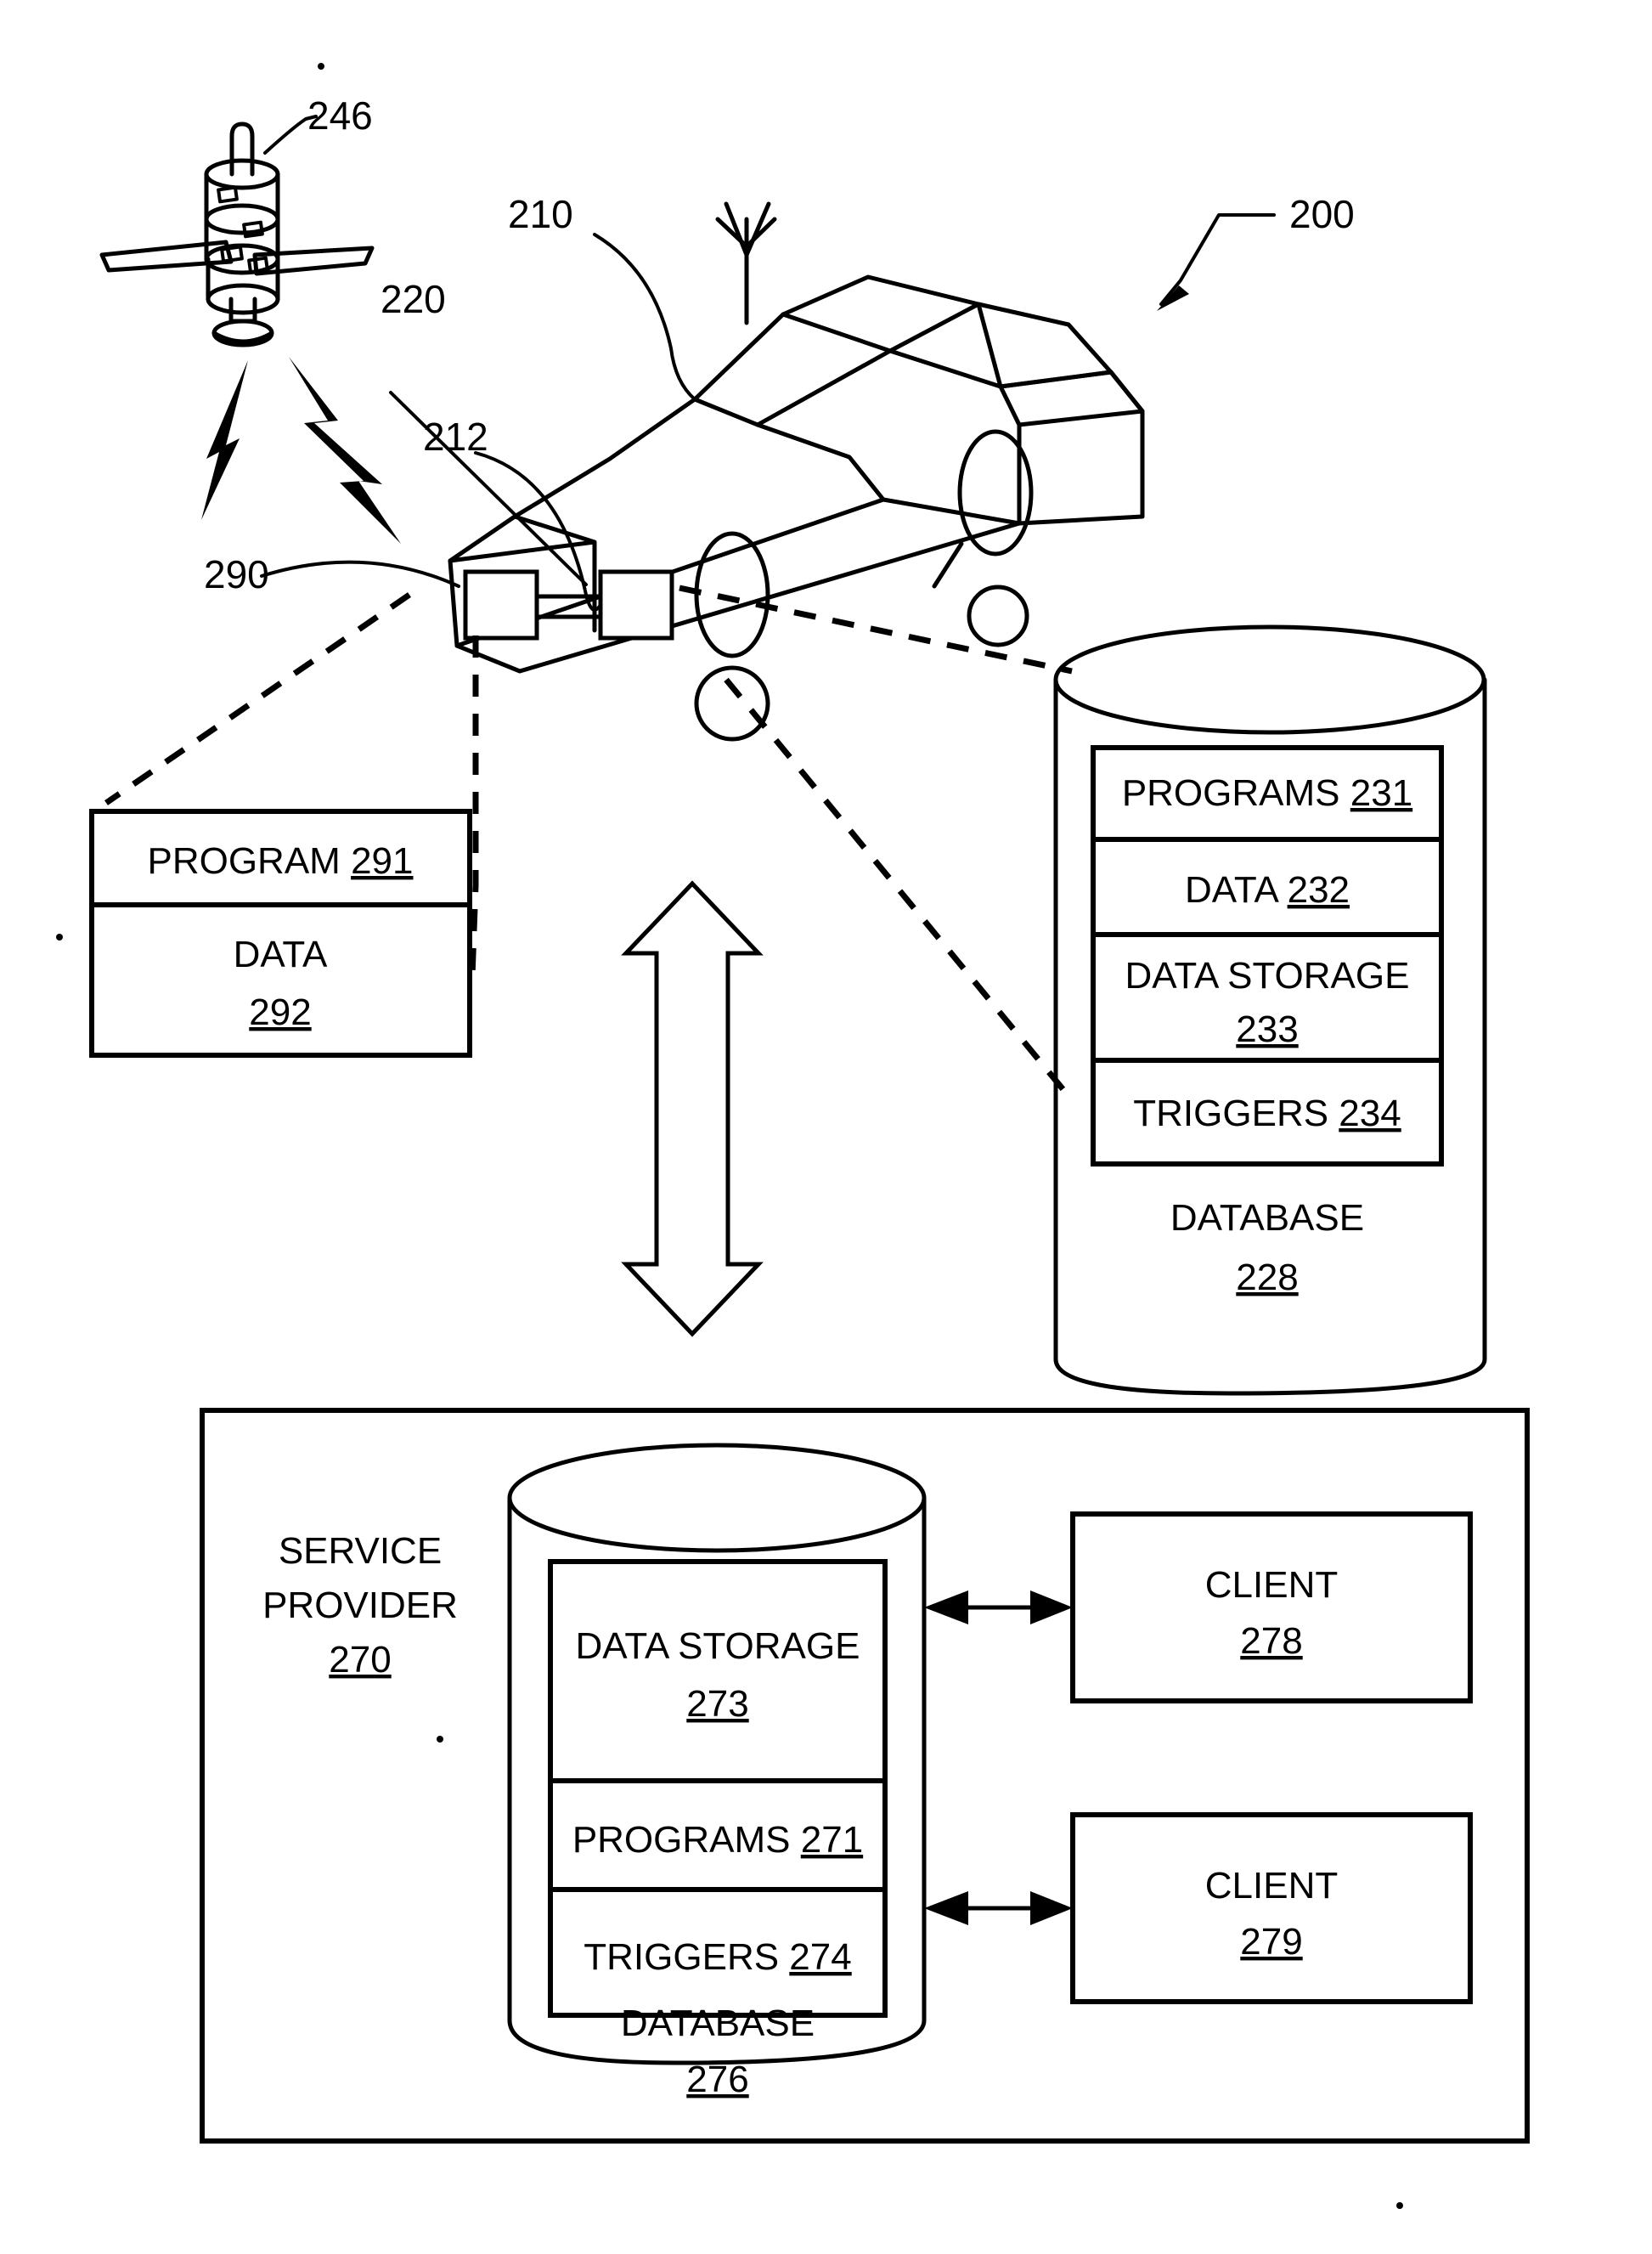  What do you see at coordinates (321, 66) in the screenshot?
I see `scan-artifact-dot-top` at bounding box center [321, 66].